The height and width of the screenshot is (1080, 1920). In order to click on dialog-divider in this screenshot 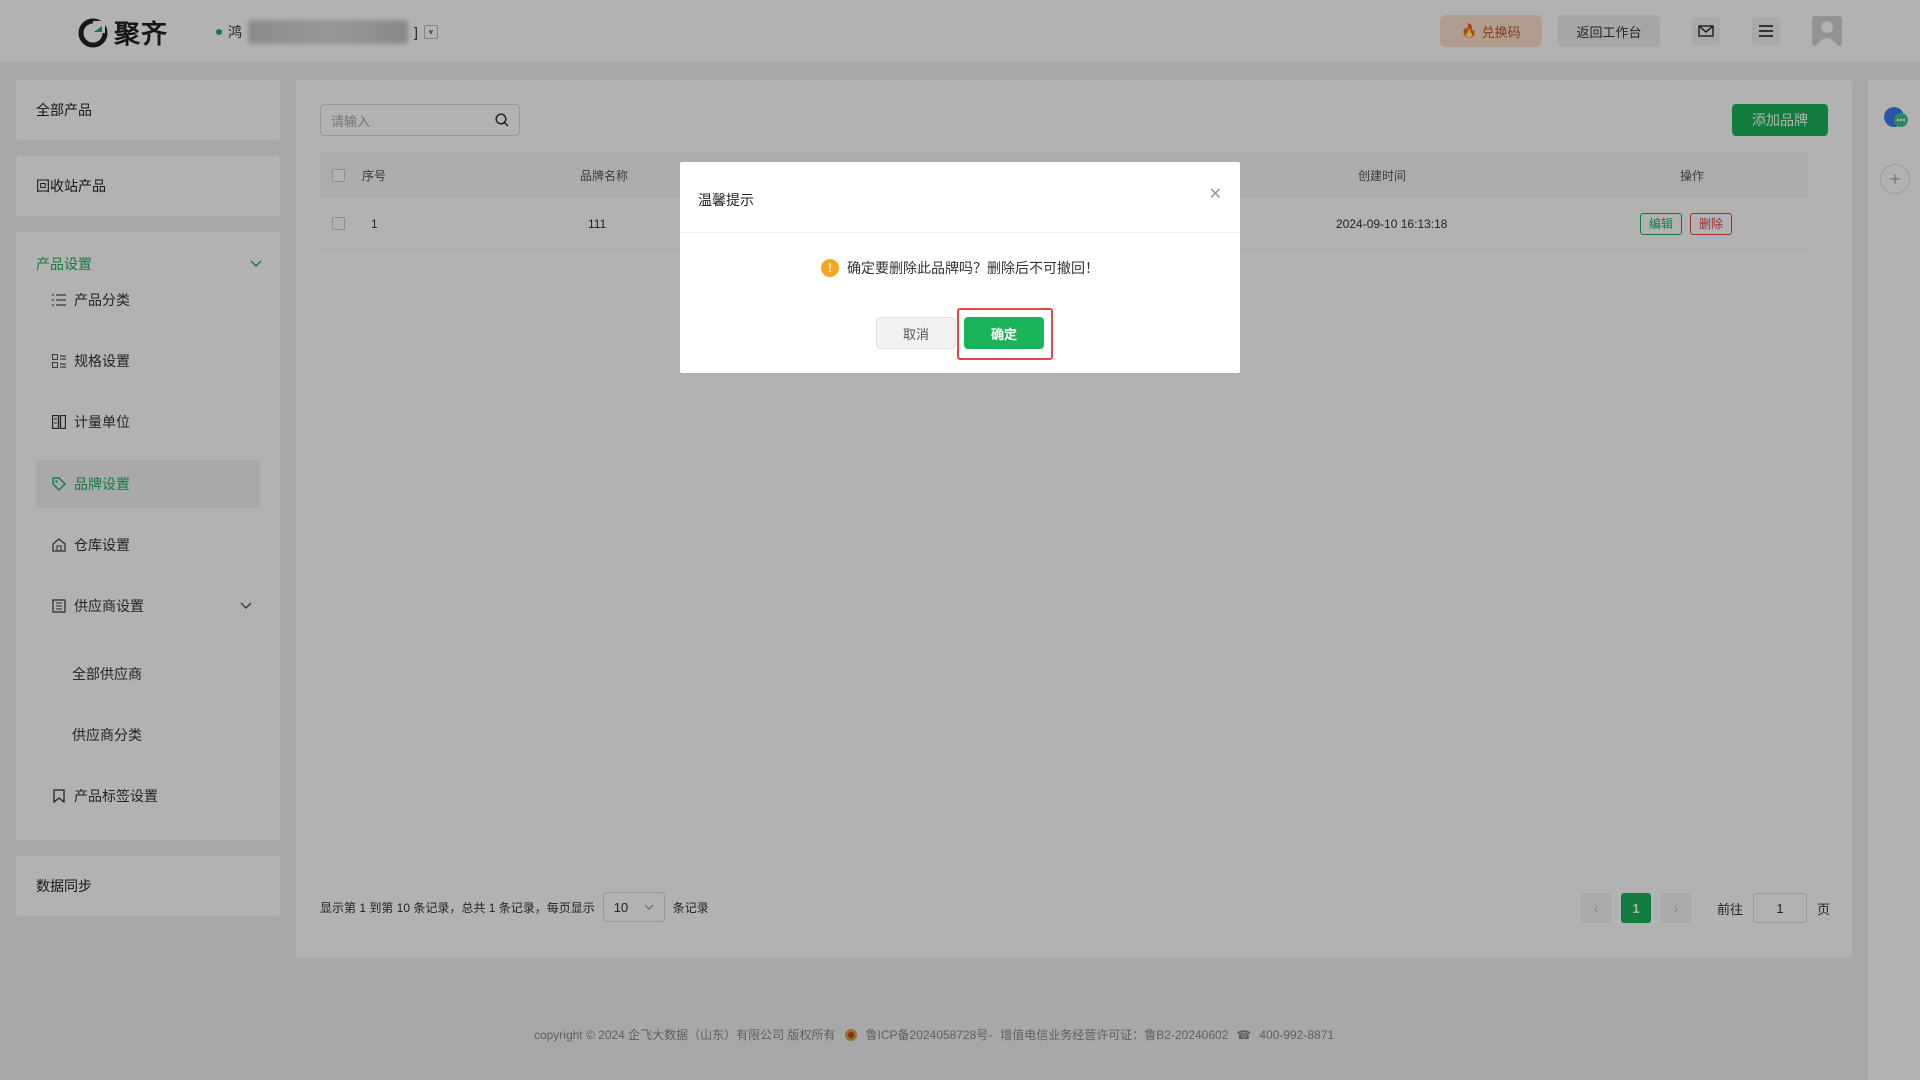, I will do `click(960, 232)`.